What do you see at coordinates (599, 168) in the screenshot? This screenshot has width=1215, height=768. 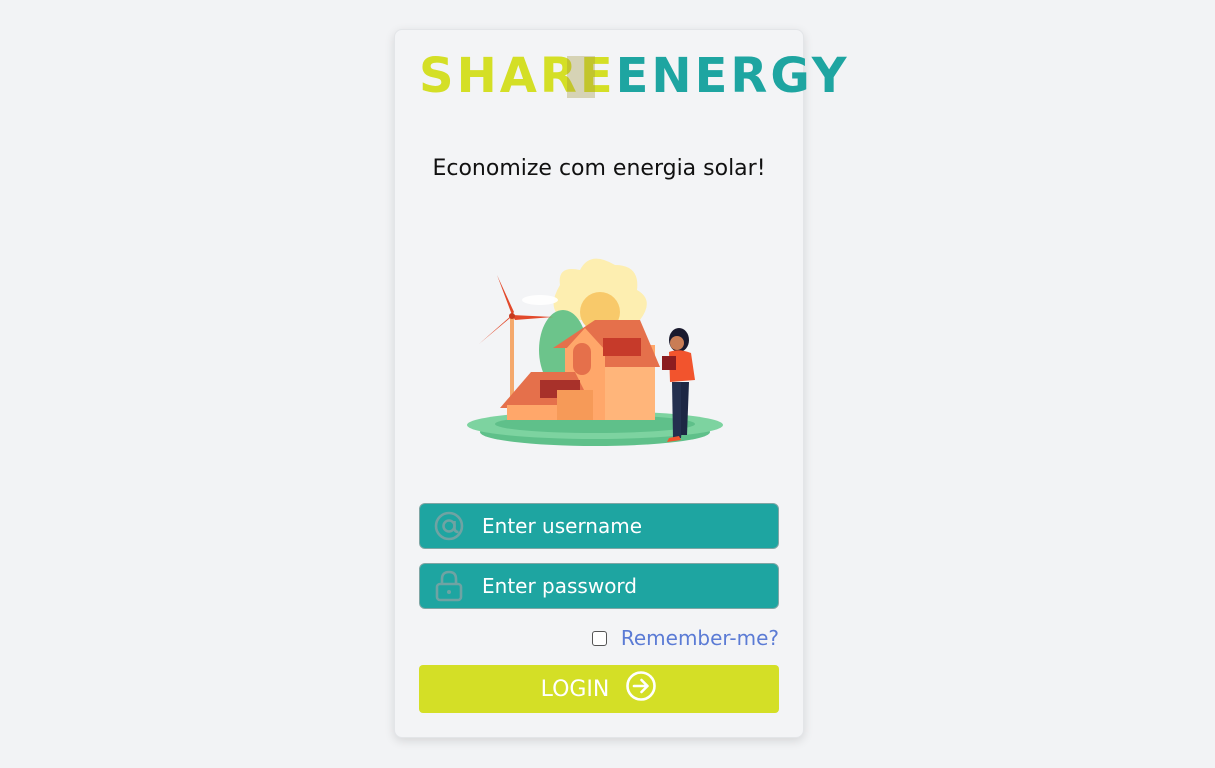 I see `tagline: Economize com energia solar!` at bounding box center [599, 168].